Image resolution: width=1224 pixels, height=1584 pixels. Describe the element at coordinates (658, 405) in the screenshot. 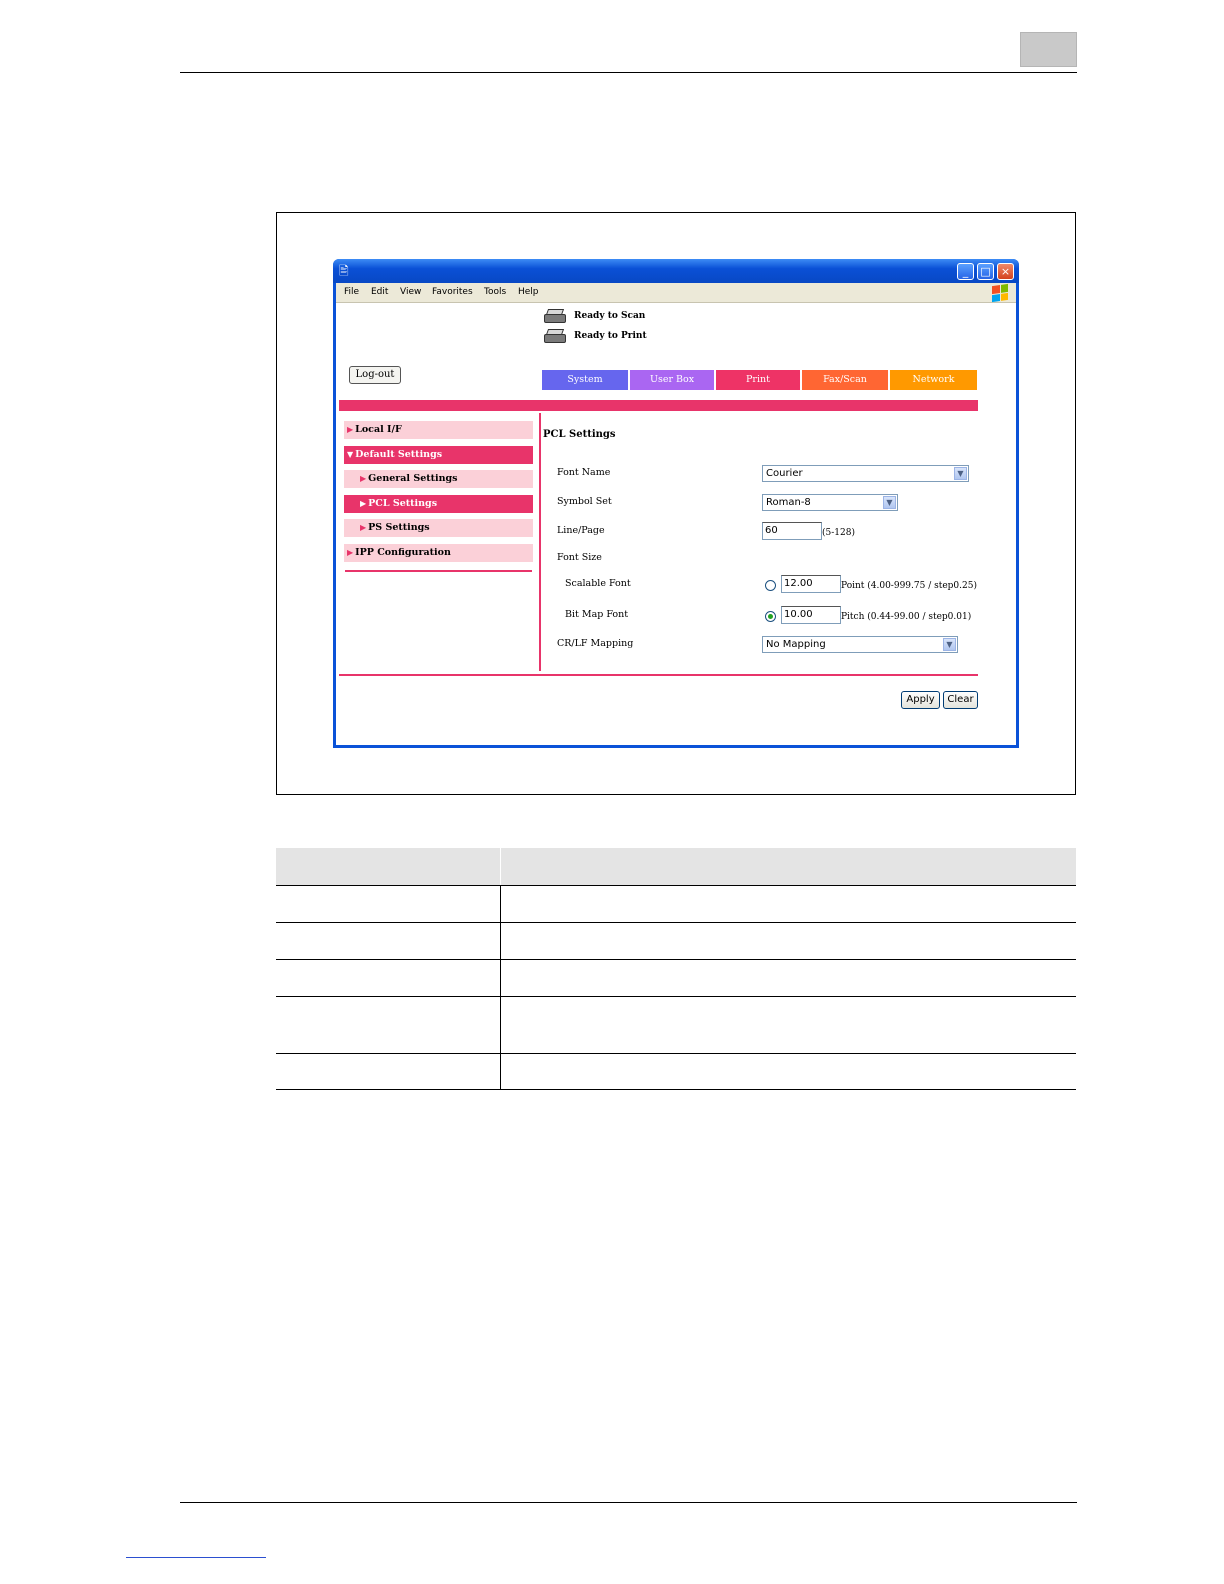

I see `header-accent-bar` at that location.